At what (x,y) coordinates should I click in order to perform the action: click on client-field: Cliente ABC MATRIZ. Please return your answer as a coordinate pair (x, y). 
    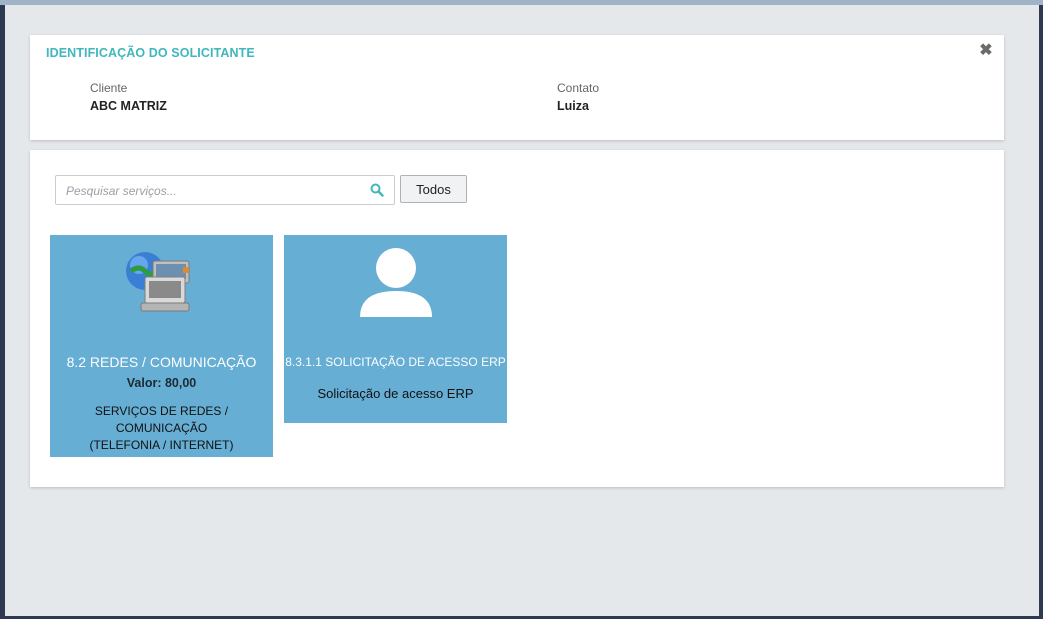
    Looking at the image, I should click on (128, 97).